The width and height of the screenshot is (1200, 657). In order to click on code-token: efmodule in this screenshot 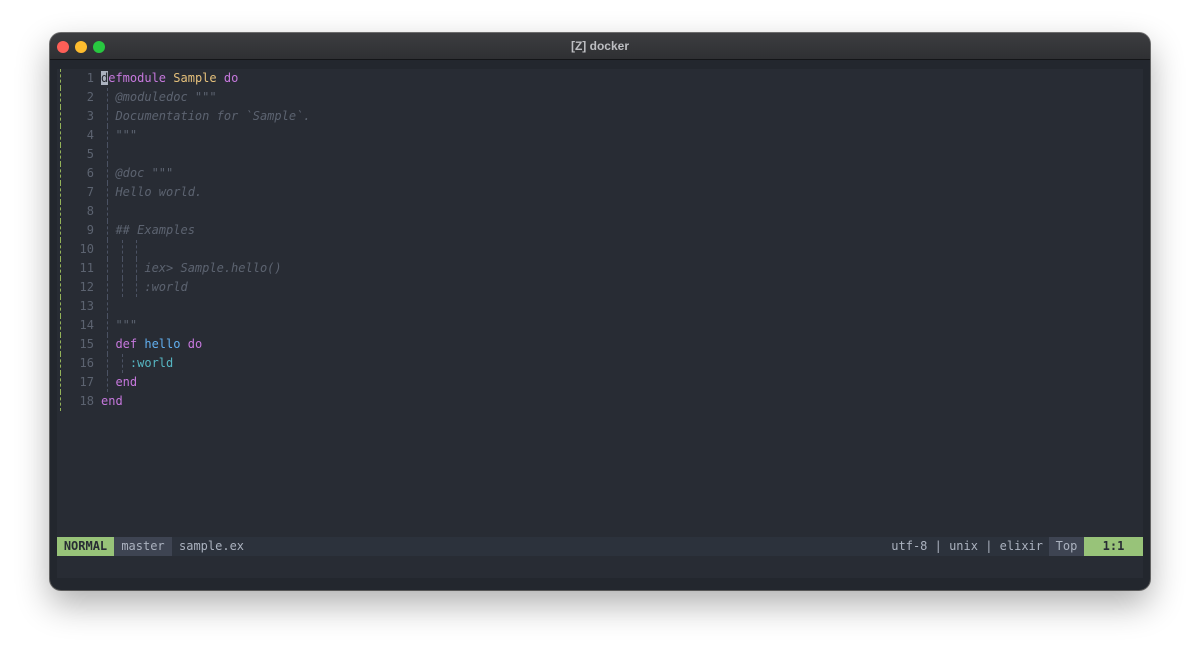, I will do `click(141, 78)`.